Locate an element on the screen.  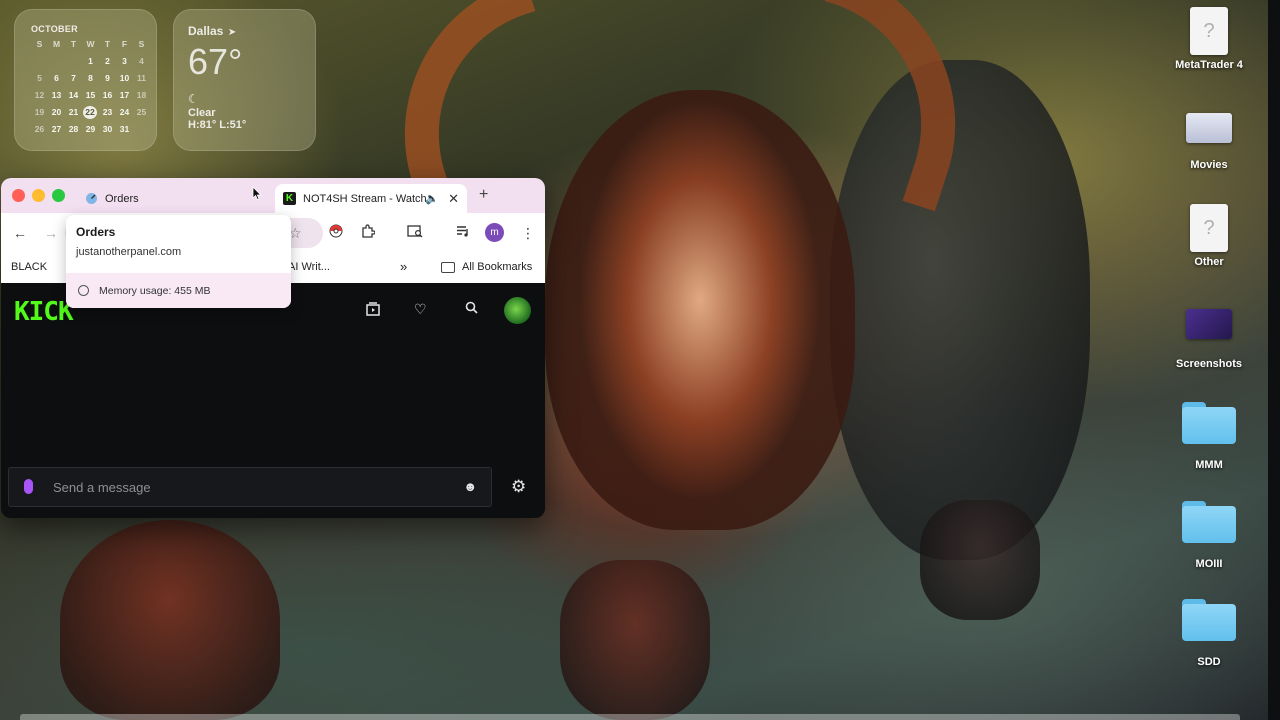
window-close-button is located at coordinates (18, 195).